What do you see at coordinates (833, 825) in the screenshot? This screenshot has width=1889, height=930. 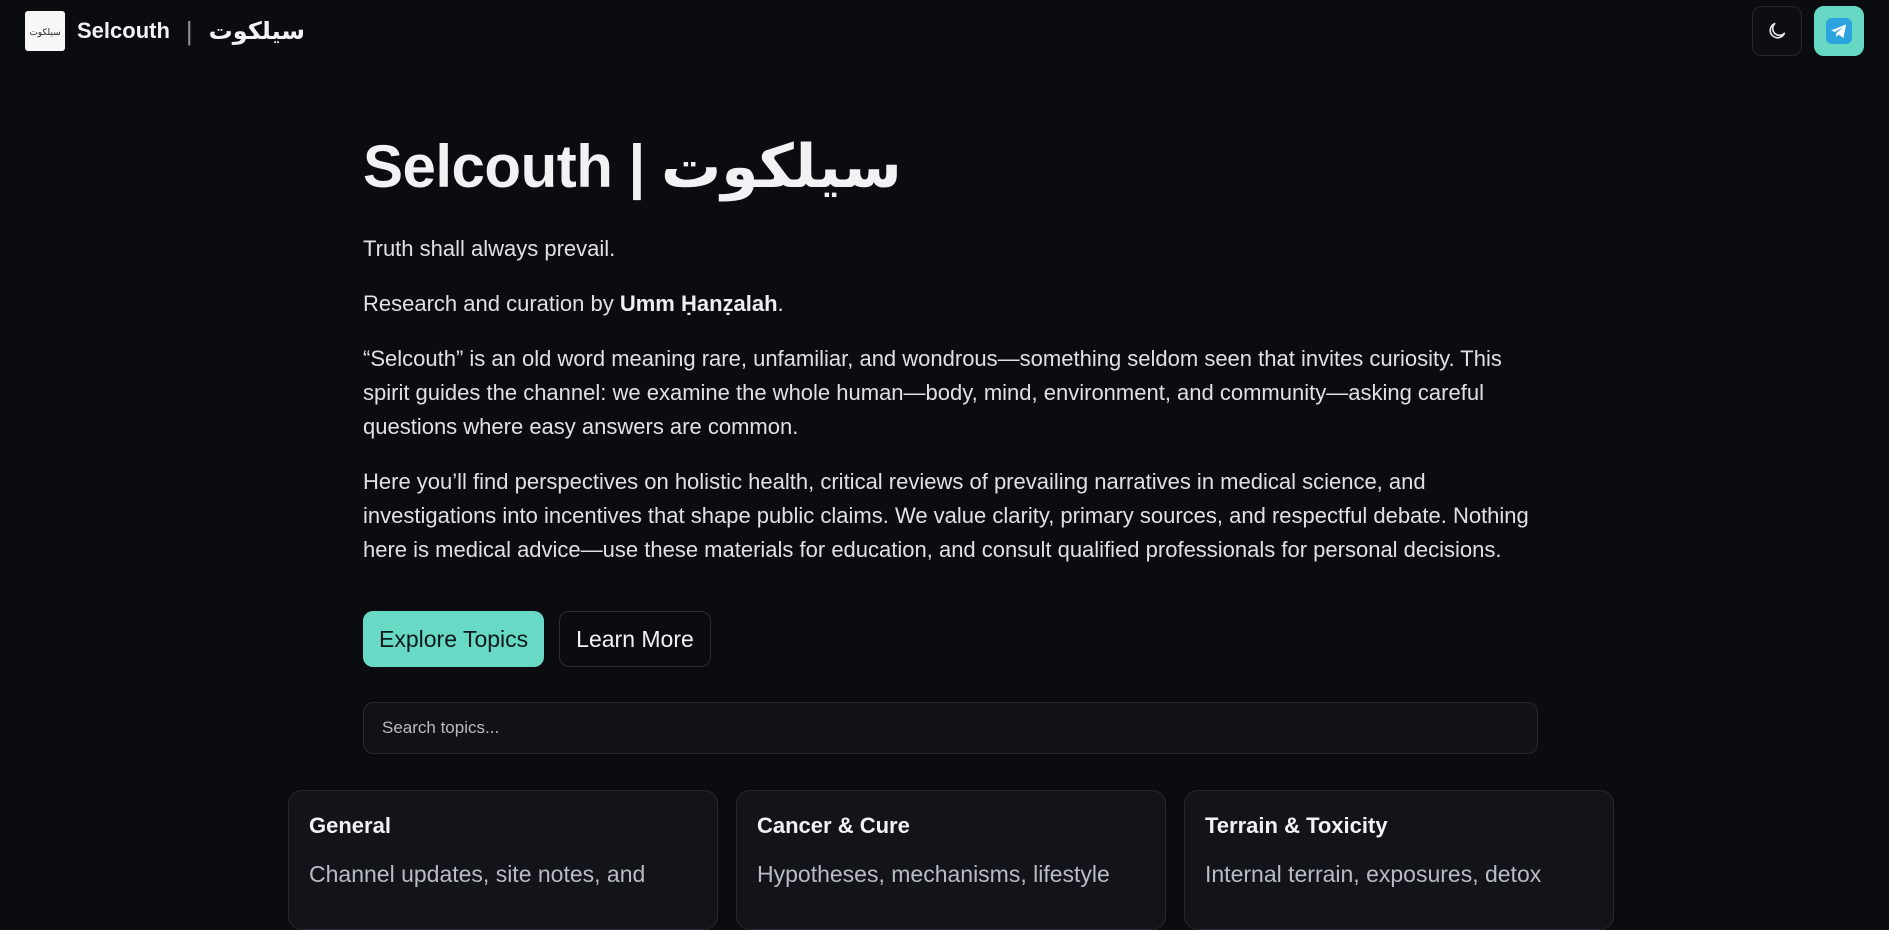 I see `card-title: Cancer & Cure` at bounding box center [833, 825].